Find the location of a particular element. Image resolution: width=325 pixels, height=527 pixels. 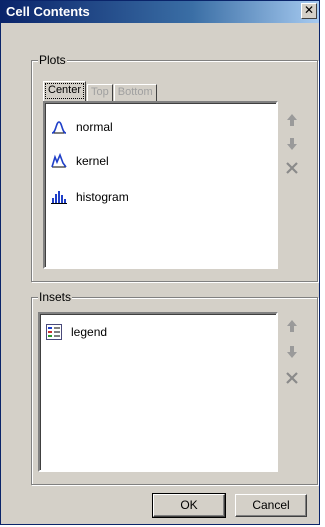

close-icon: ✕ is located at coordinates (309, 10).